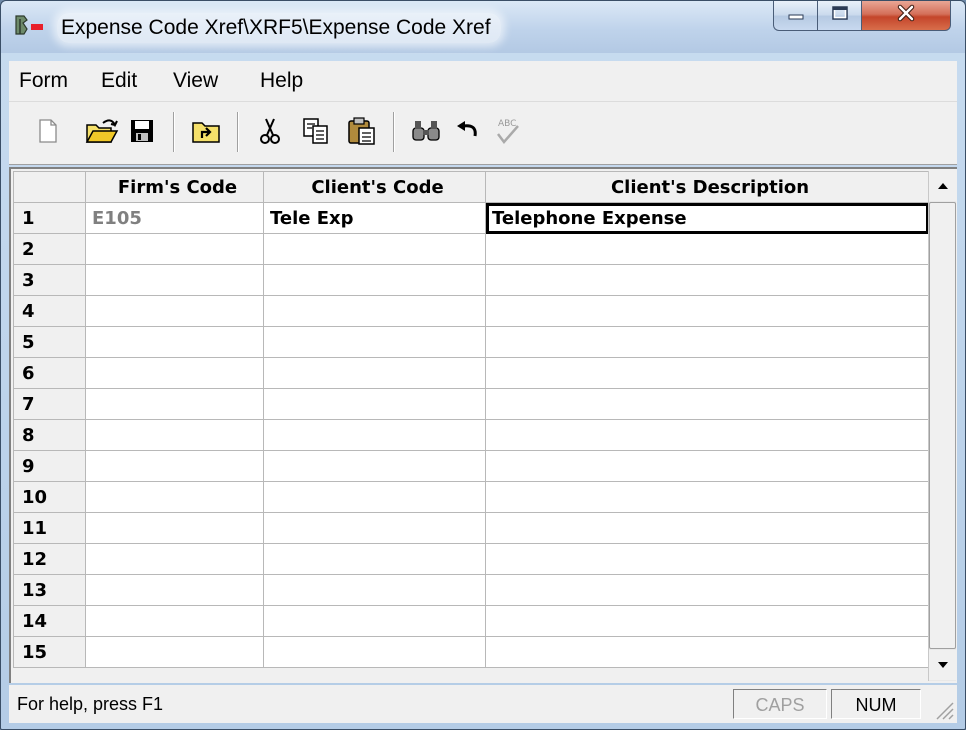 The height and width of the screenshot is (730, 966). What do you see at coordinates (30, 27) in the screenshot?
I see `app-logo-icon` at bounding box center [30, 27].